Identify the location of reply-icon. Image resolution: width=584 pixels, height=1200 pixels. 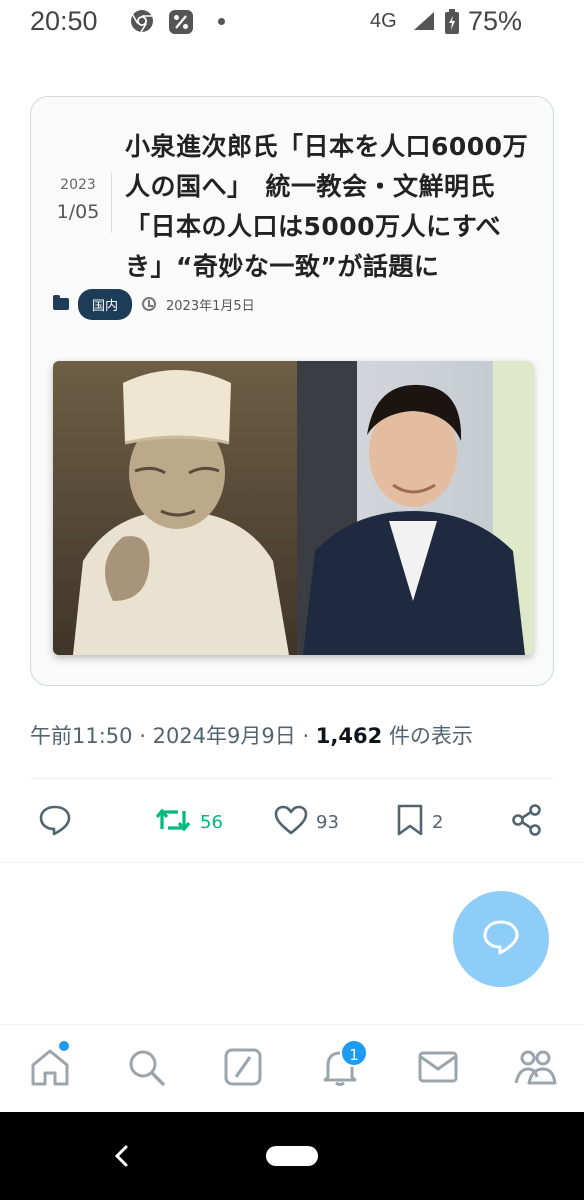
(55, 822).